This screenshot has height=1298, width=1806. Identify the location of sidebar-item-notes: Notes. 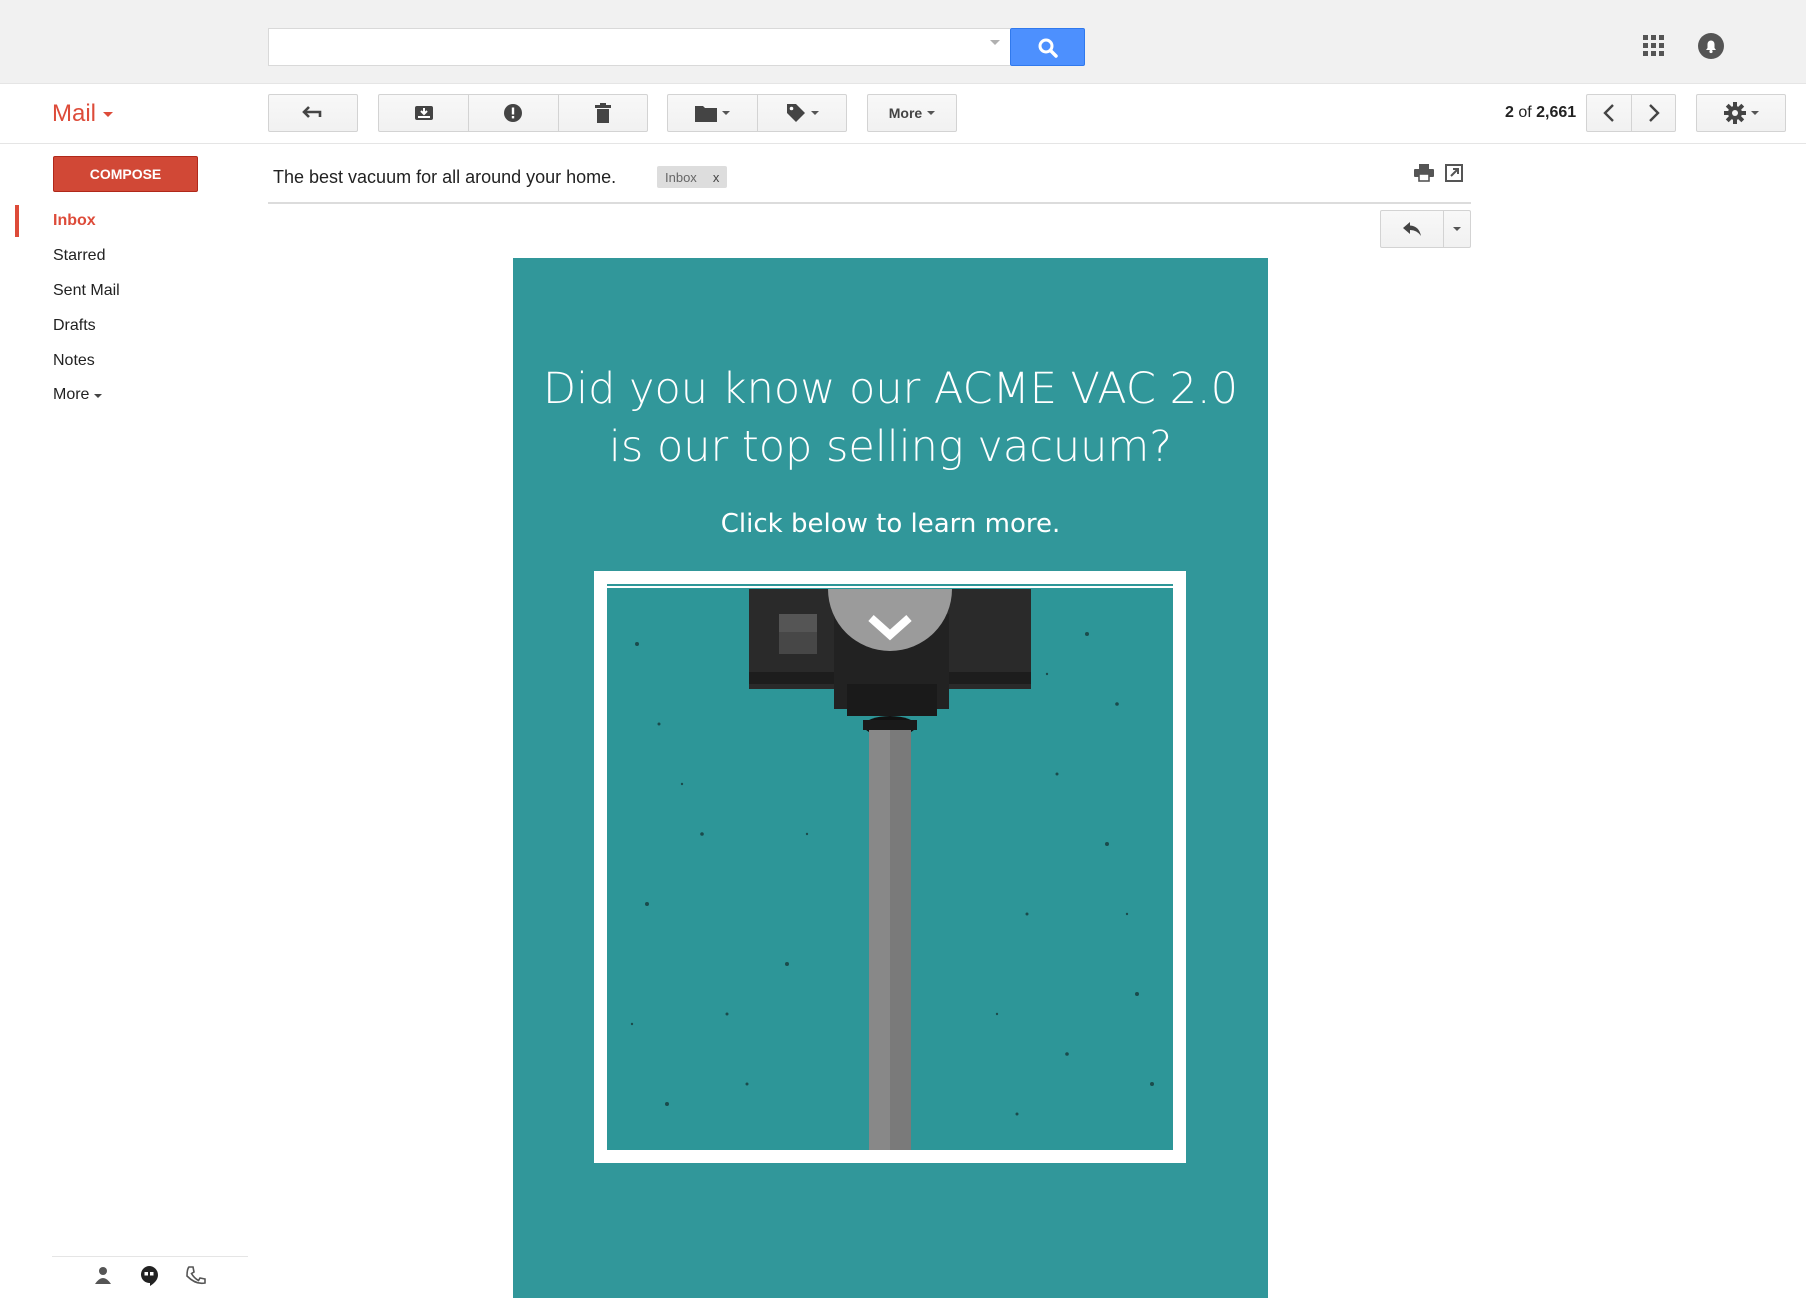
(74, 361).